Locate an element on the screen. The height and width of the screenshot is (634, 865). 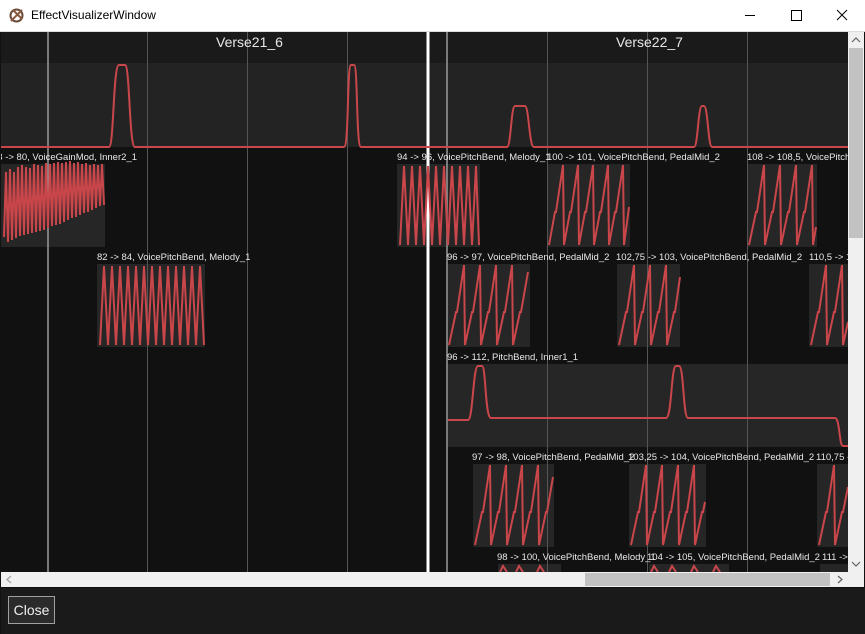
minimize-button is located at coordinates (750, 15).